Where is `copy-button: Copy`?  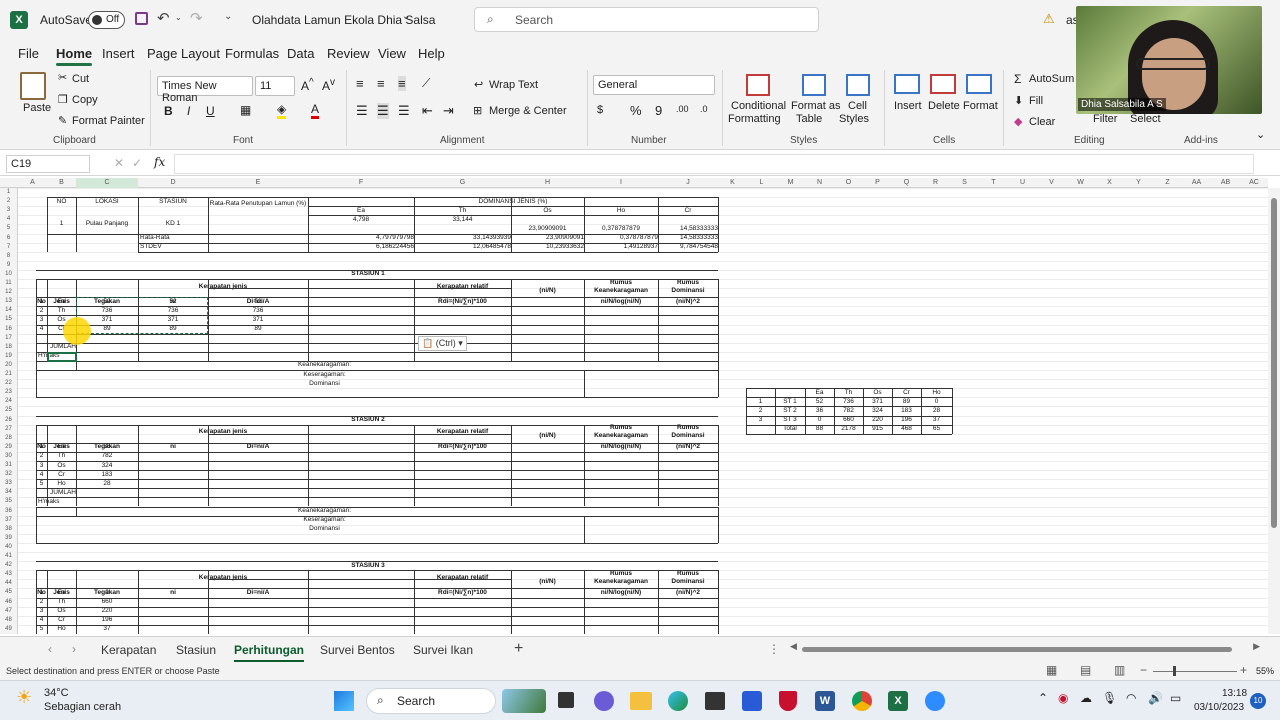
copy-button: Copy is located at coordinates (85, 100).